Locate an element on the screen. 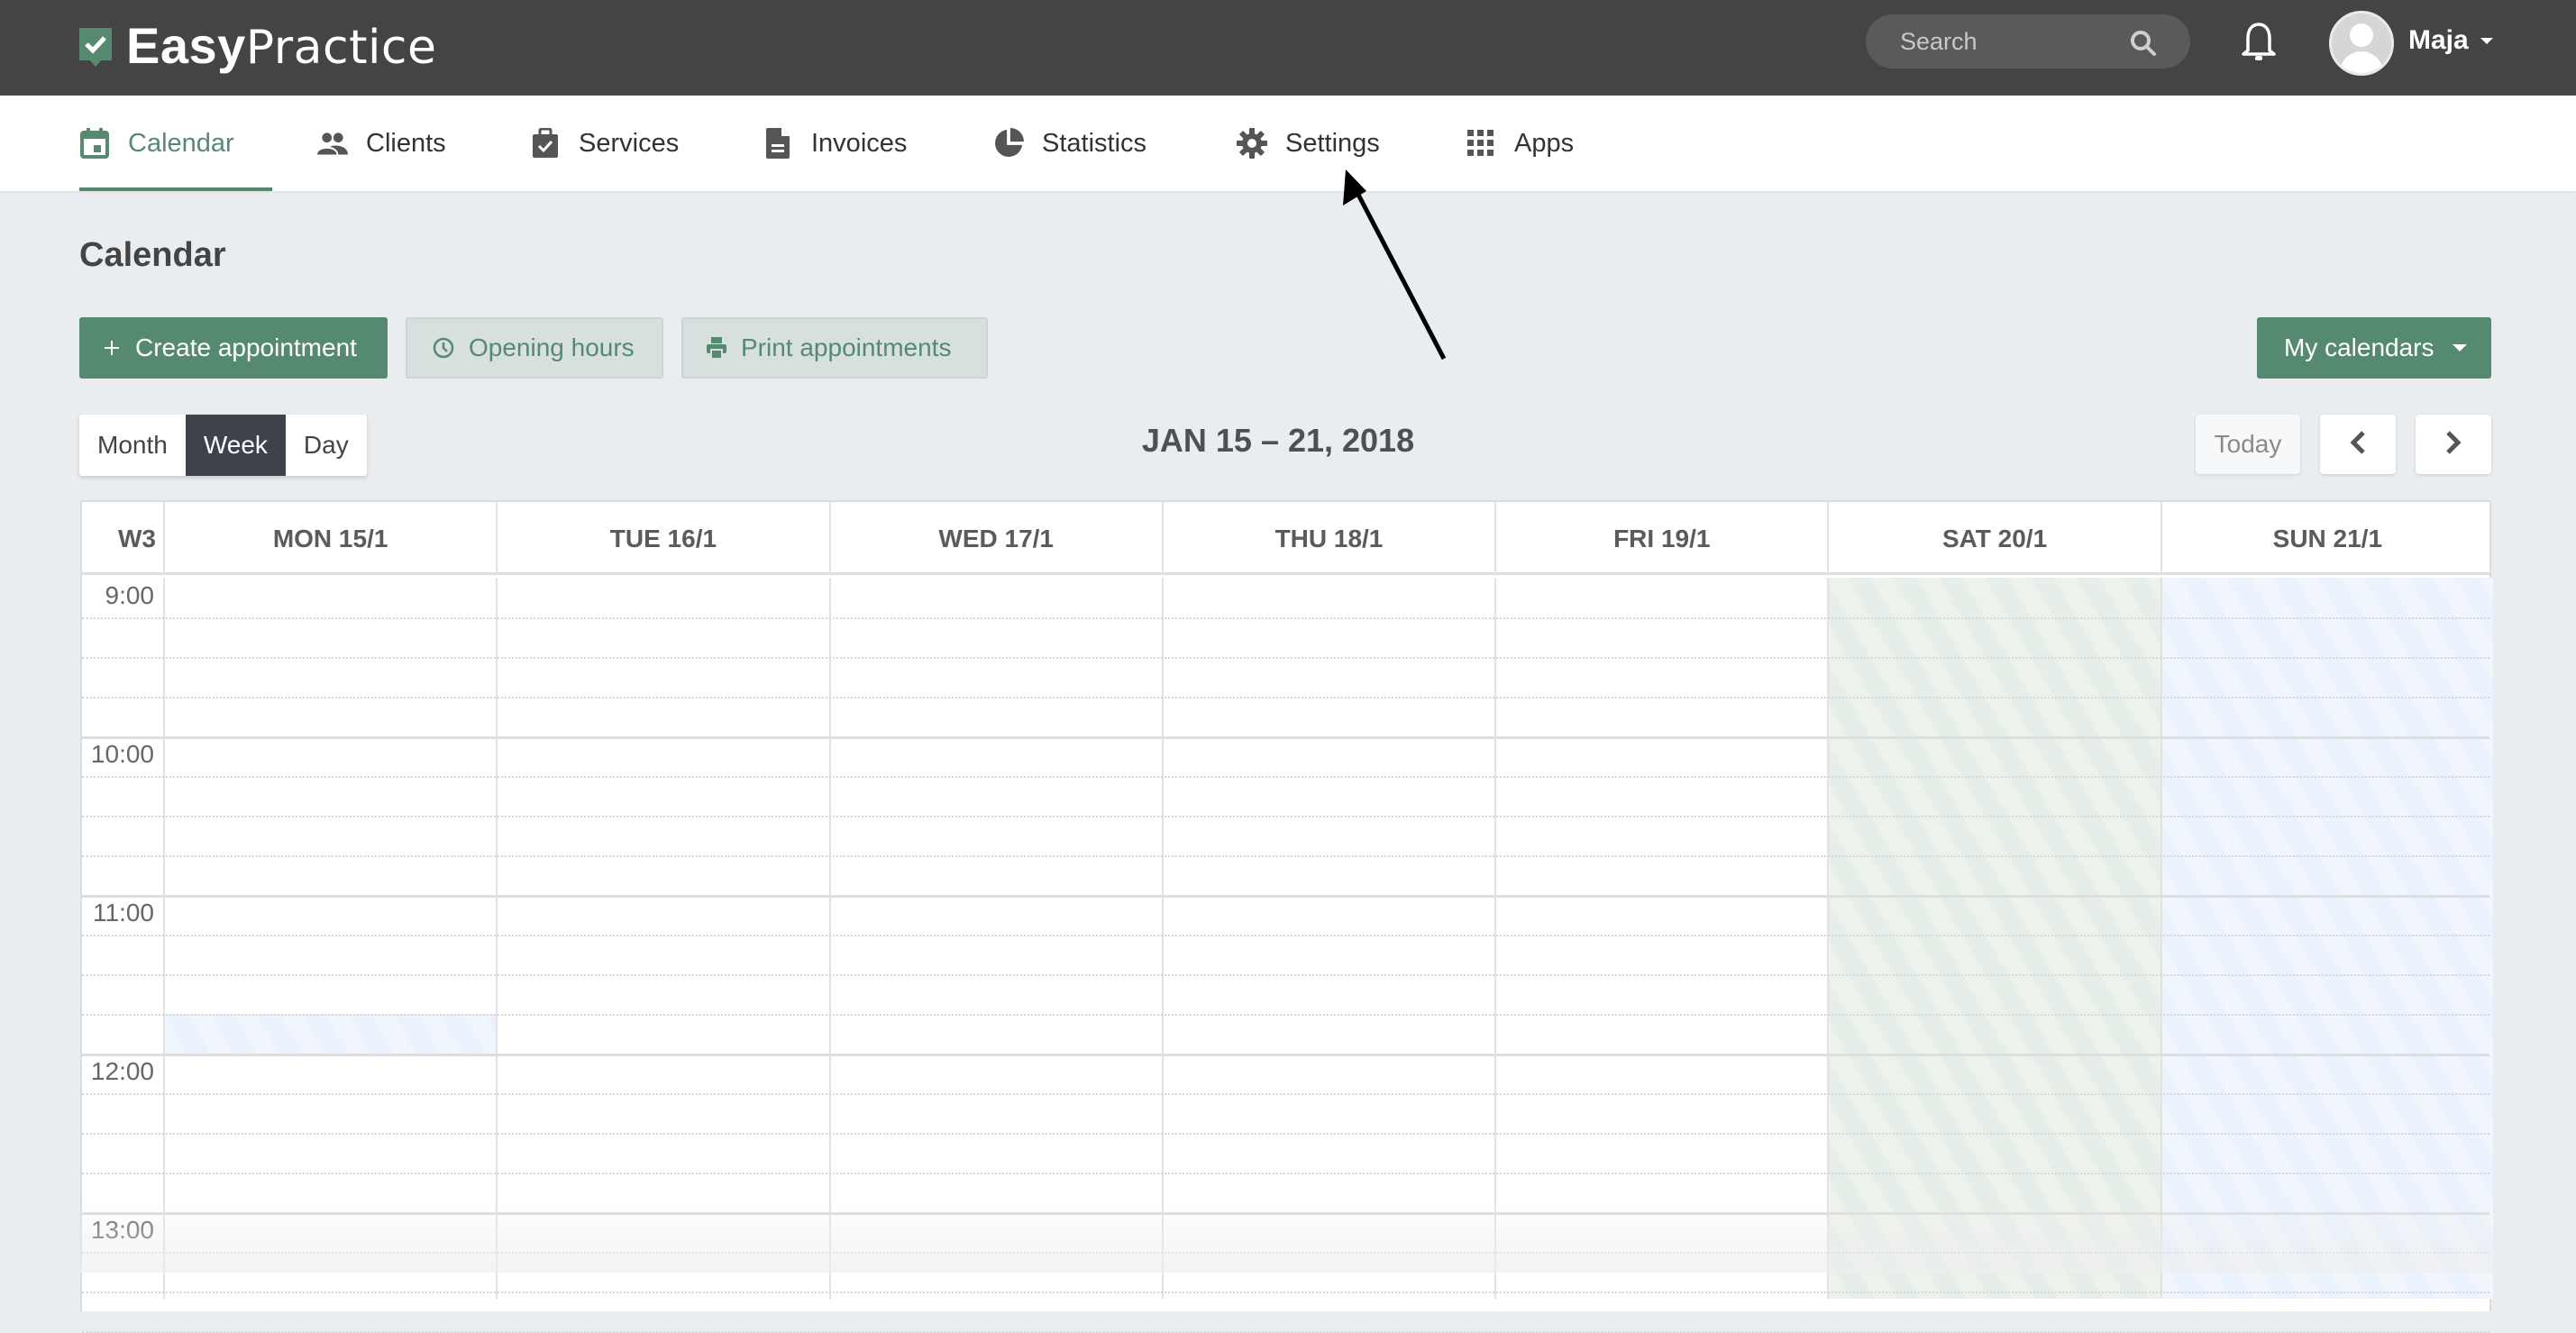 The height and width of the screenshot is (1333, 2576). print-appointments-button: Print appointments is located at coordinates (834, 348).